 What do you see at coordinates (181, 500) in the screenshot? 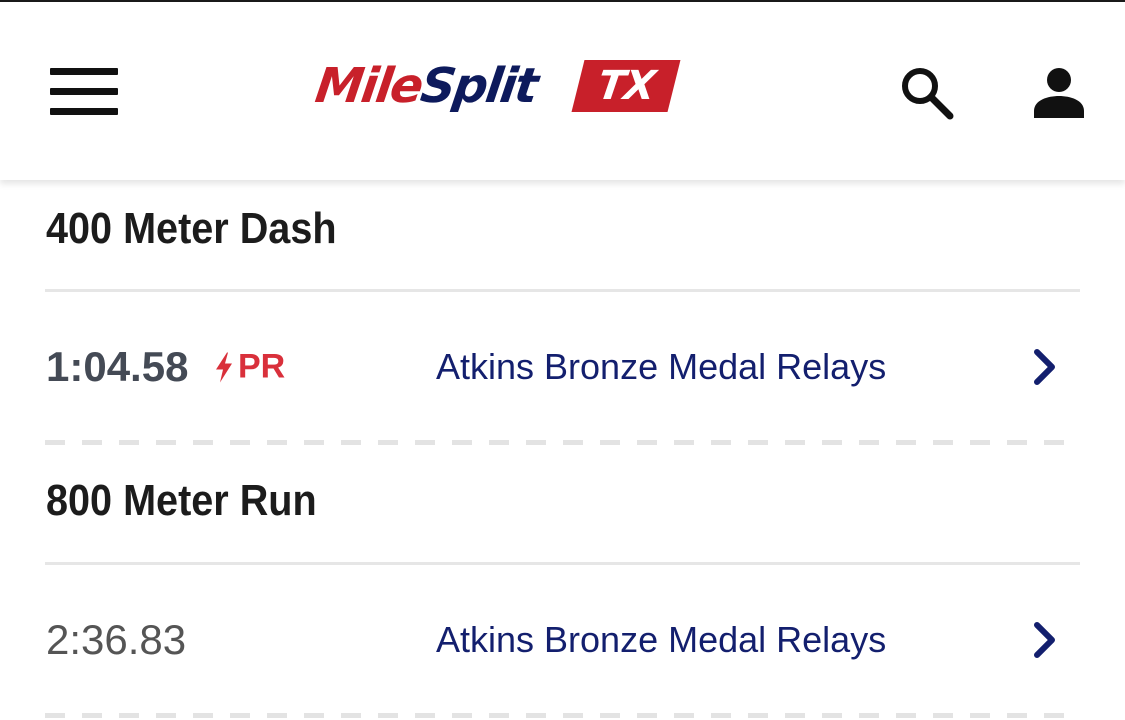
I see `event-title: 800 Meter Run` at bounding box center [181, 500].